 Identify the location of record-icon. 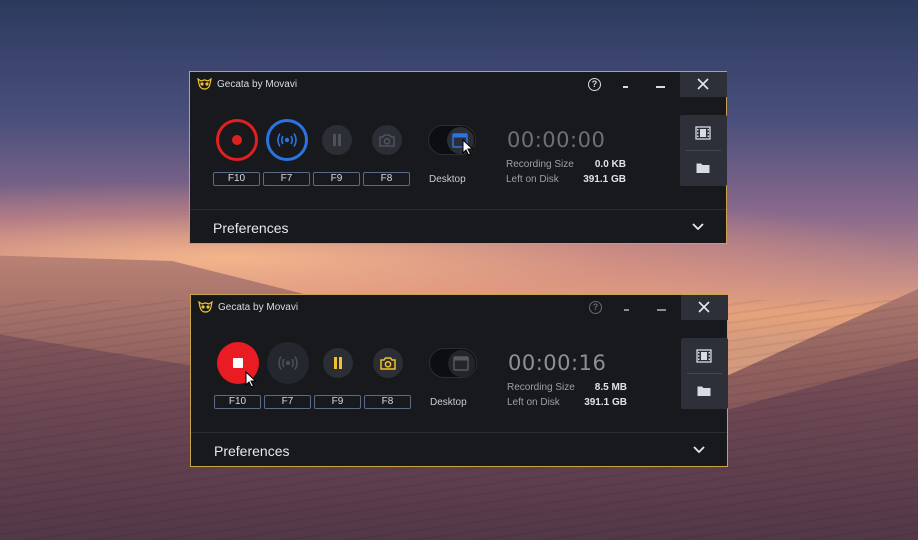
(237, 140).